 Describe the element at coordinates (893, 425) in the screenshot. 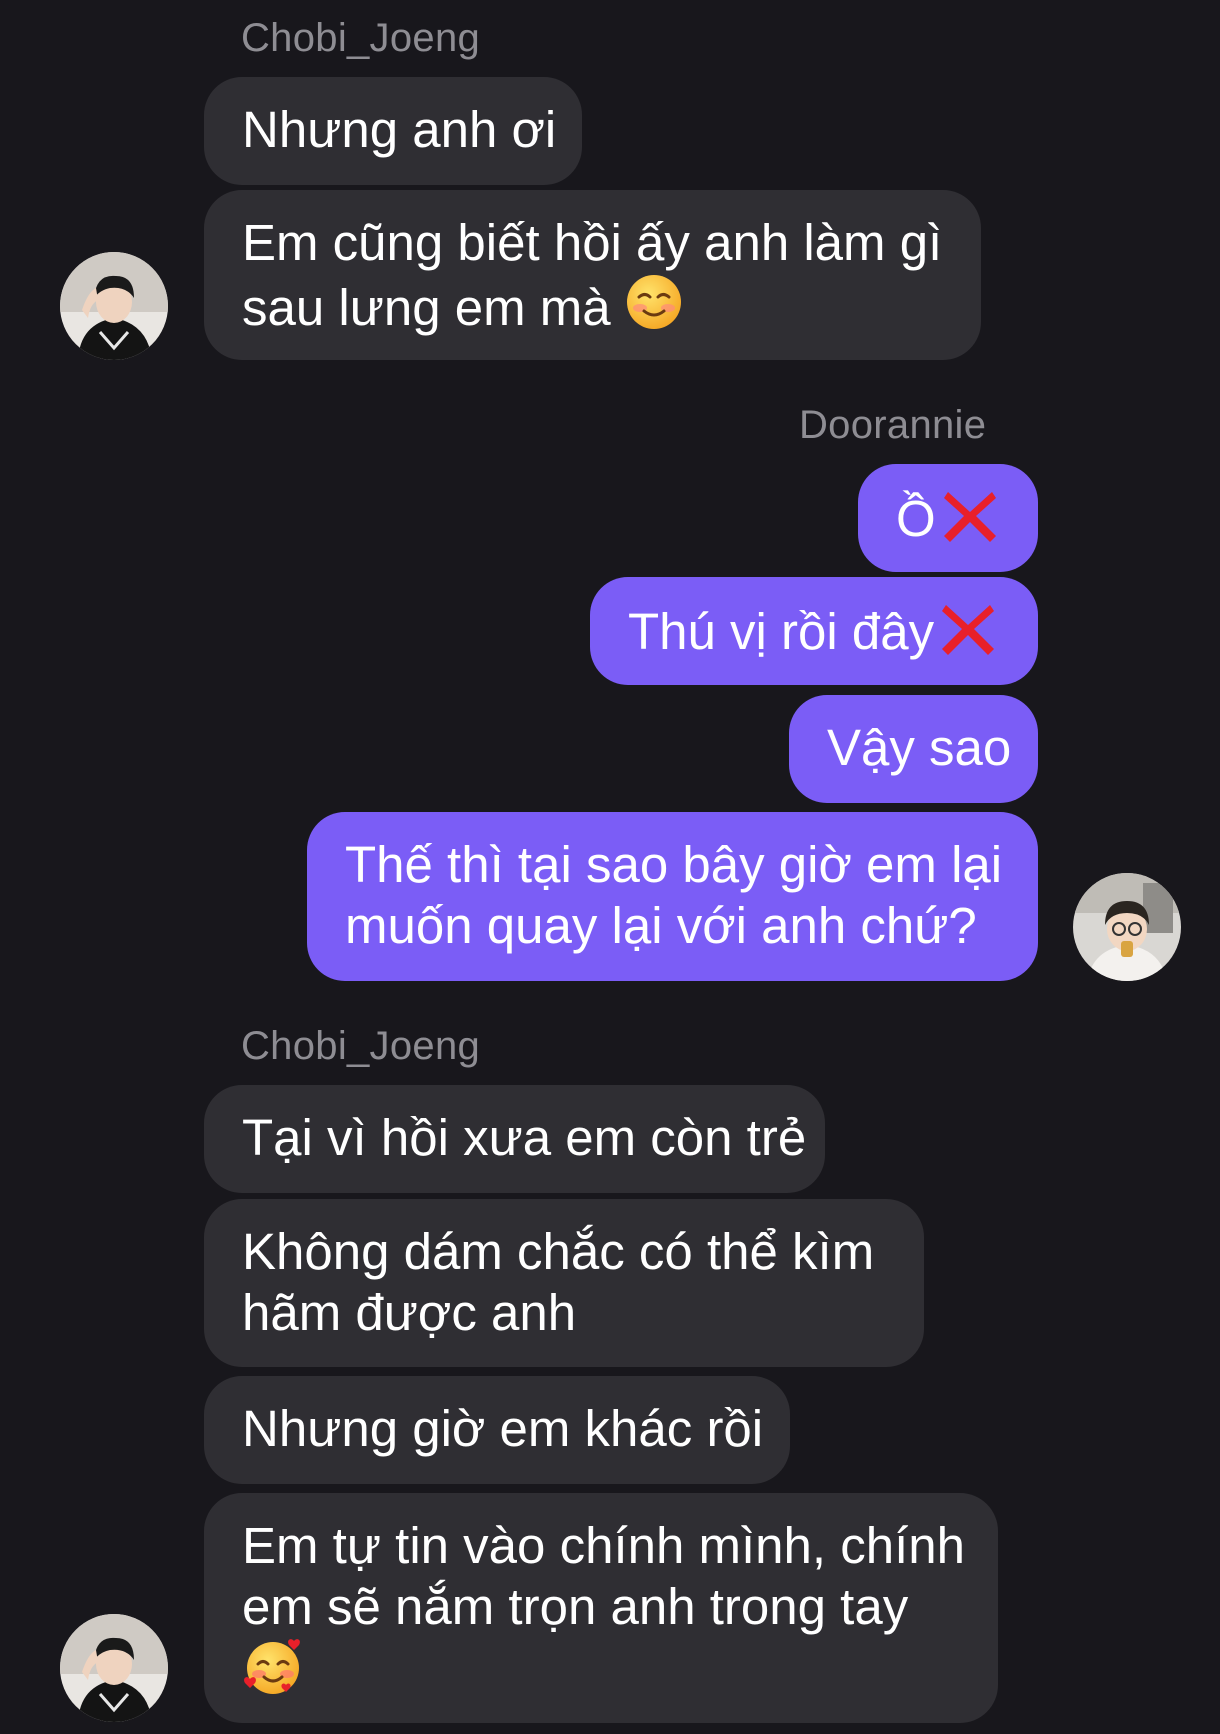

I see `sender-name: Doorannie` at that location.